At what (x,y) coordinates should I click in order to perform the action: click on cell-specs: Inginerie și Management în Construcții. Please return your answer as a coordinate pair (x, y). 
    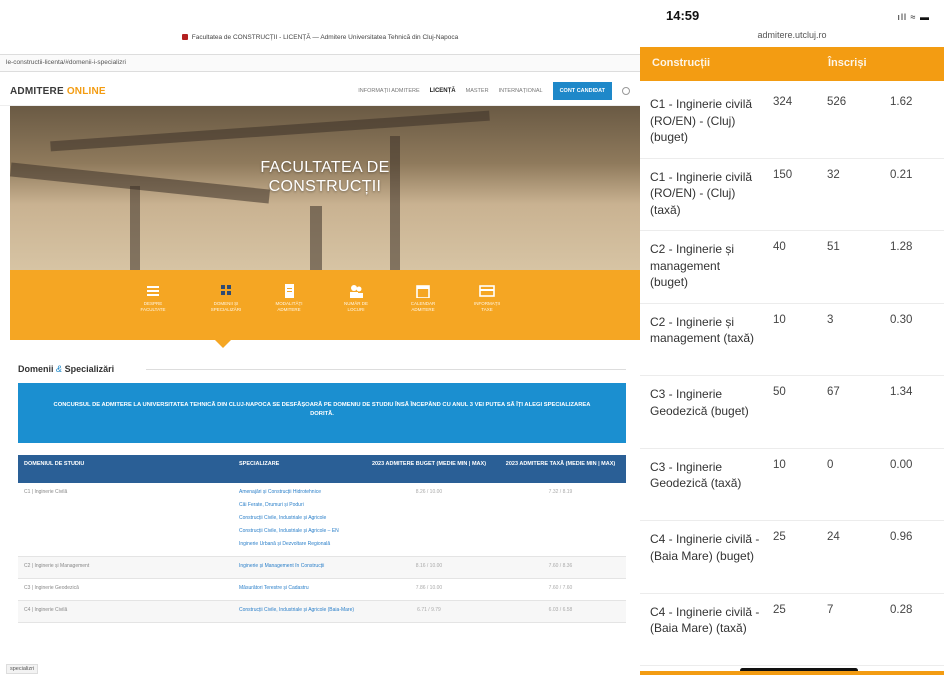
    Looking at the image, I should click on (298, 567).